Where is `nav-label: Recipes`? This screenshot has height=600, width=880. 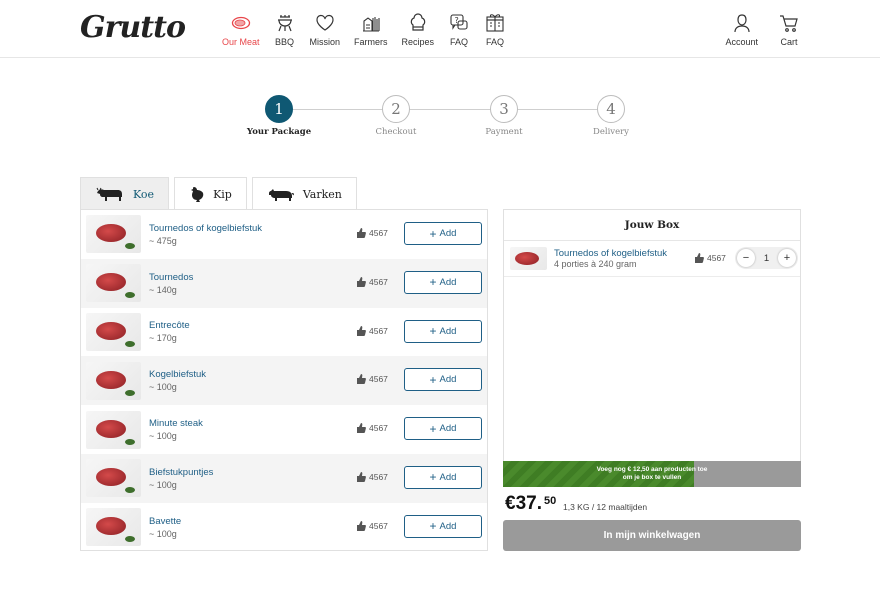 nav-label: Recipes is located at coordinates (418, 42).